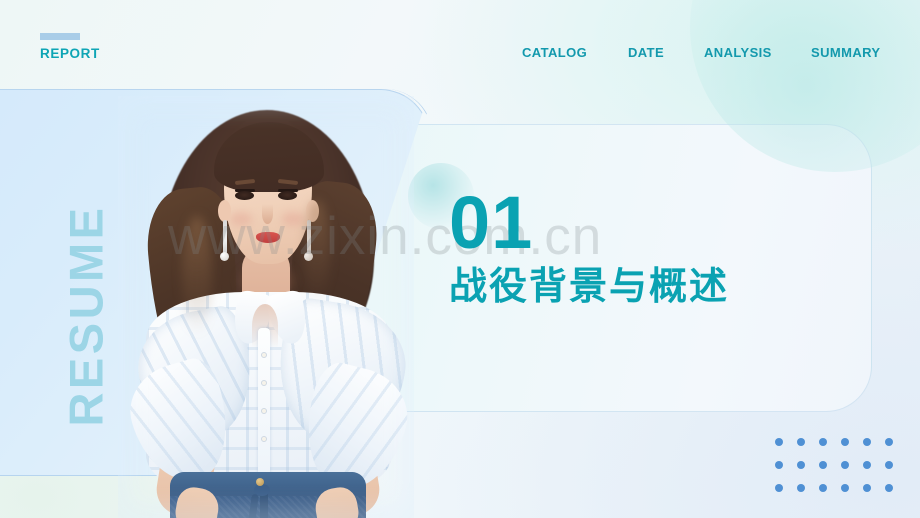  Describe the element at coordinates (589, 248) in the screenshot. I see `section-title-block: 01 战役背景与概述` at that location.